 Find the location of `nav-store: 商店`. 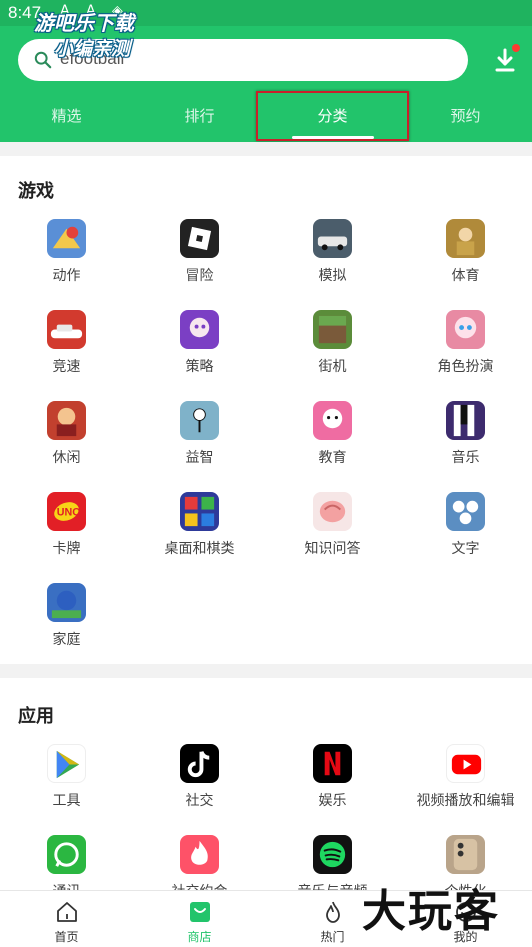

nav-store: 商店 is located at coordinates (199, 919).